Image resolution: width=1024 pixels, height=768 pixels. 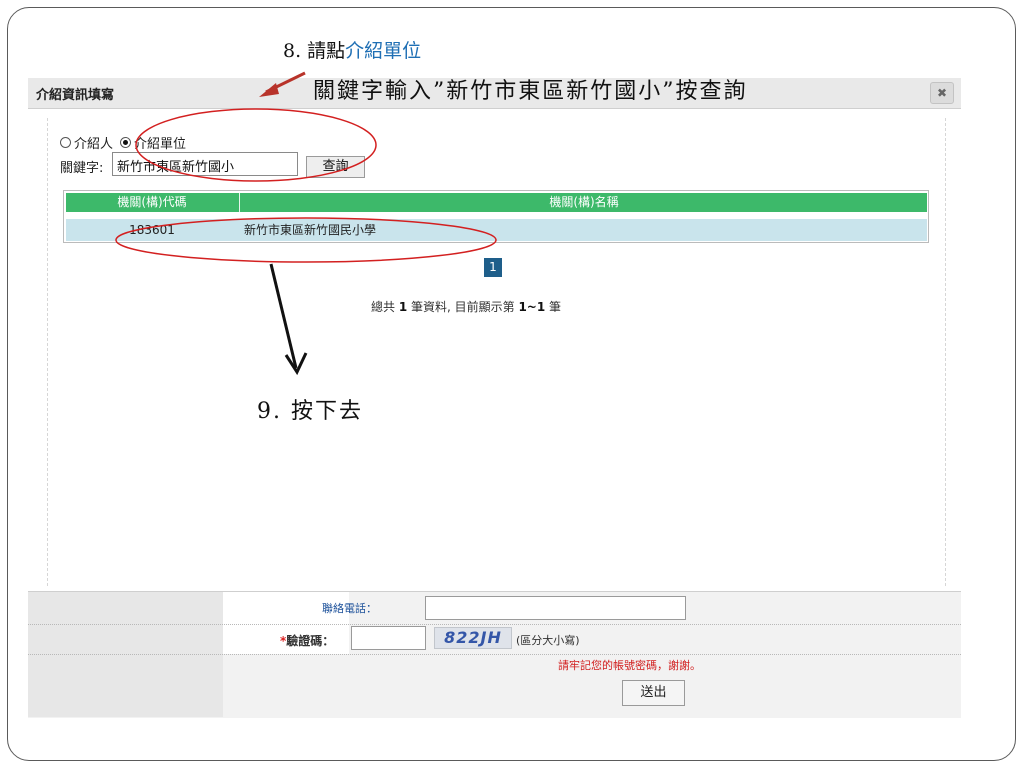 I want to click on black-arrow-icon, so click(x=288, y=319).